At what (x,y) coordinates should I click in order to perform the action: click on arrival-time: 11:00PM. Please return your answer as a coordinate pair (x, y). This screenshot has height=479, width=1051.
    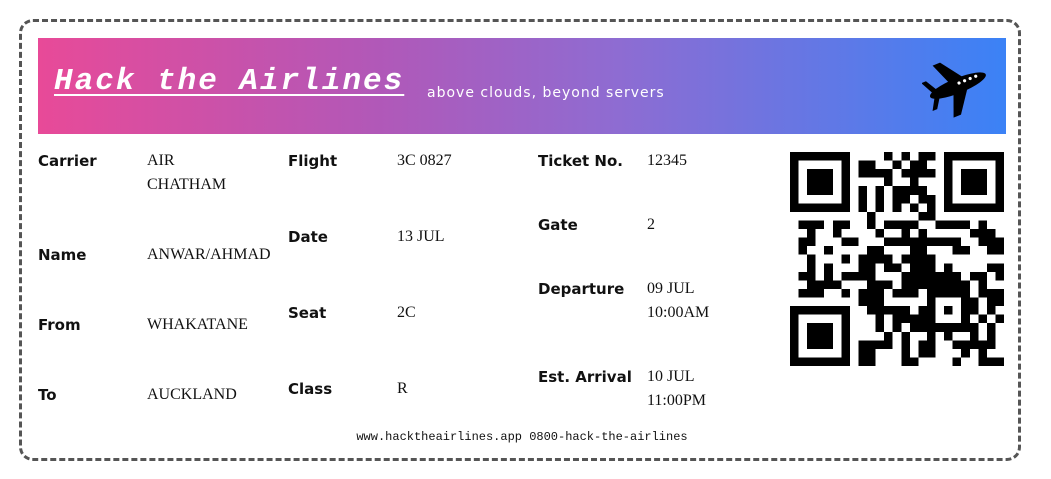
    Looking at the image, I should click on (676, 400).